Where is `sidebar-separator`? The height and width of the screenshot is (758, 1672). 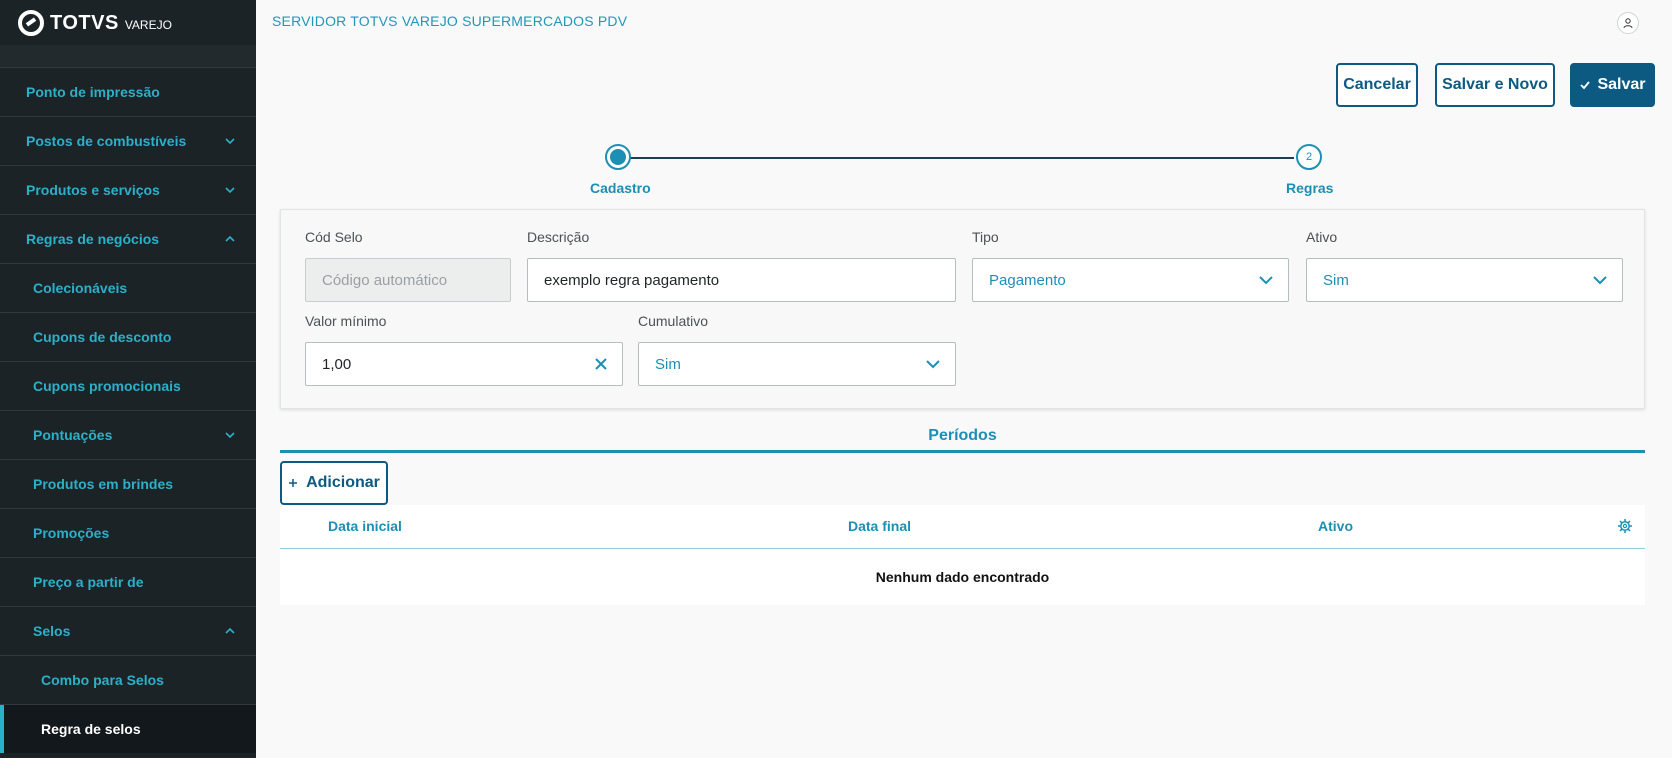 sidebar-separator is located at coordinates (128, 56).